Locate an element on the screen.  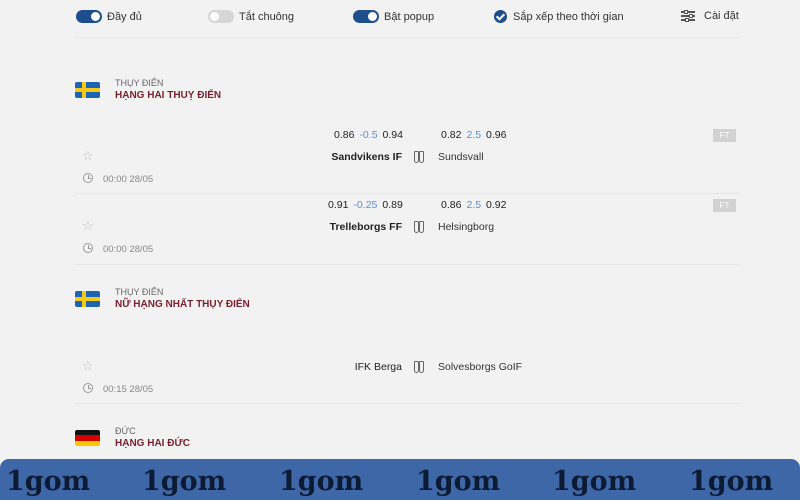
odds-value: 0.96 is located at coordinates (496, 135).